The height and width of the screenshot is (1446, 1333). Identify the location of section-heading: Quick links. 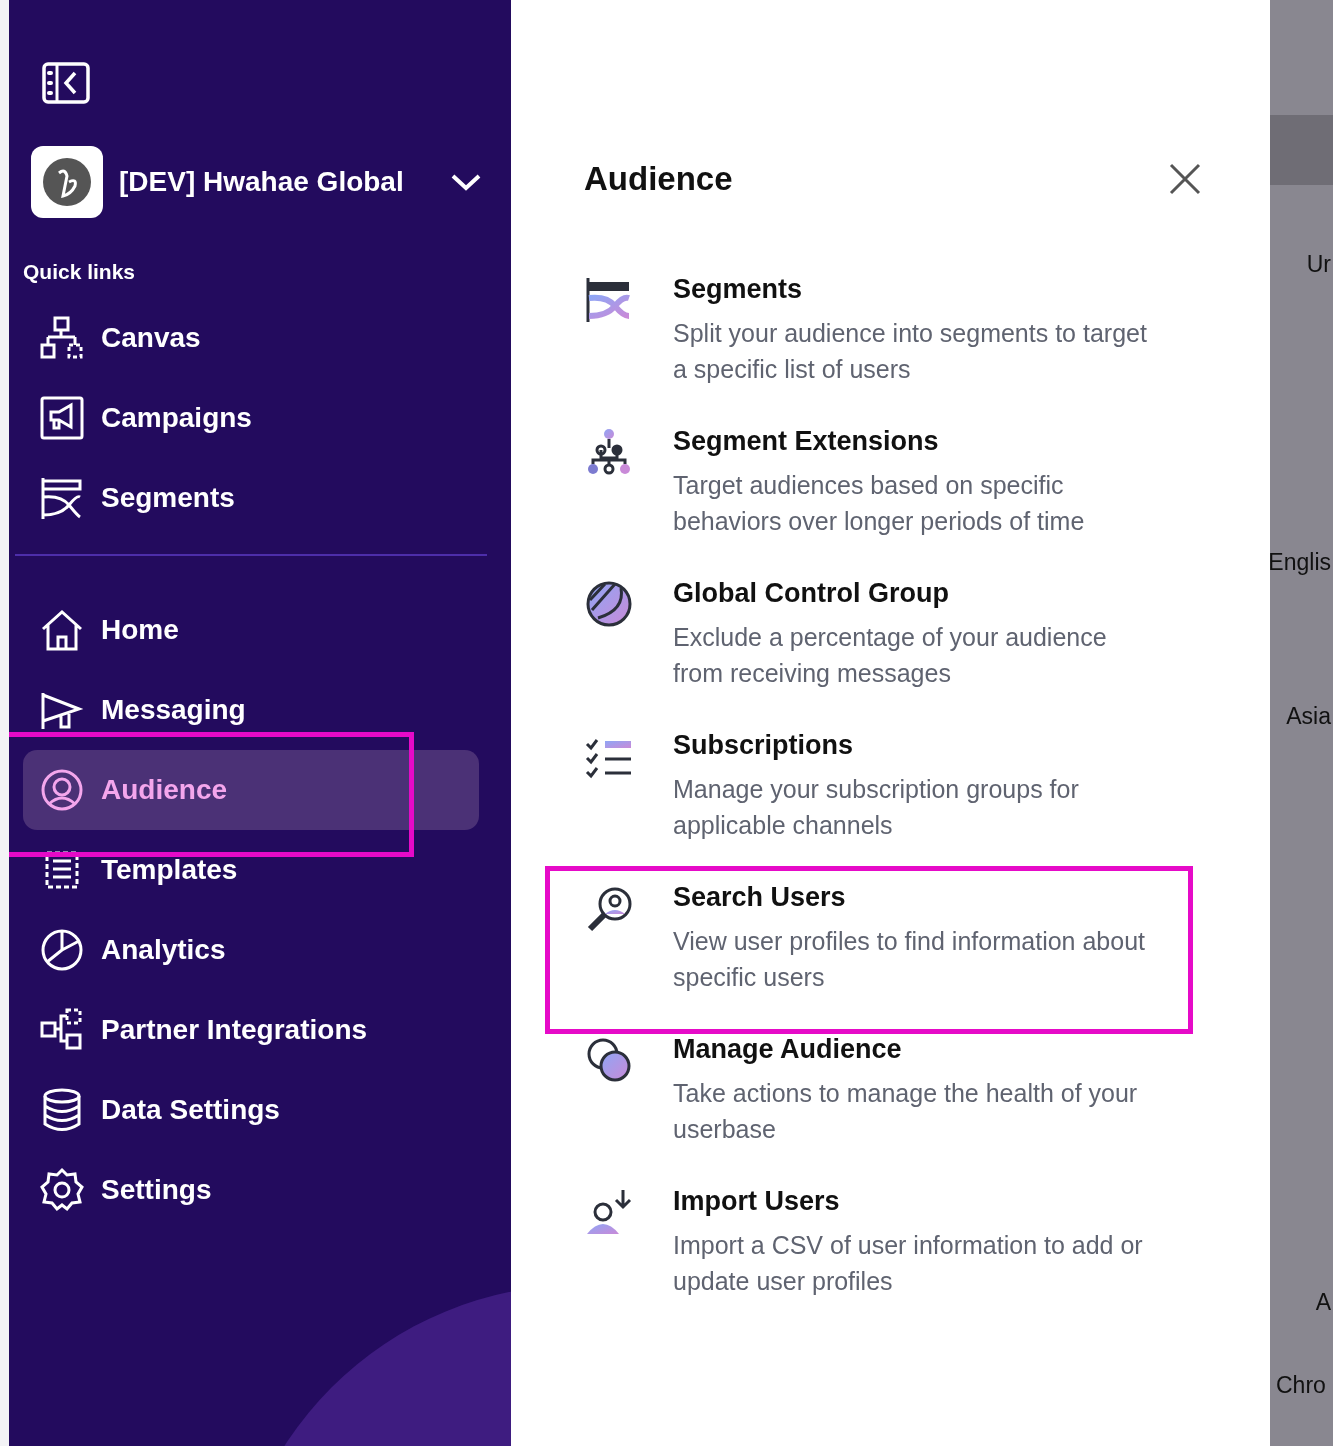
(80, 272).